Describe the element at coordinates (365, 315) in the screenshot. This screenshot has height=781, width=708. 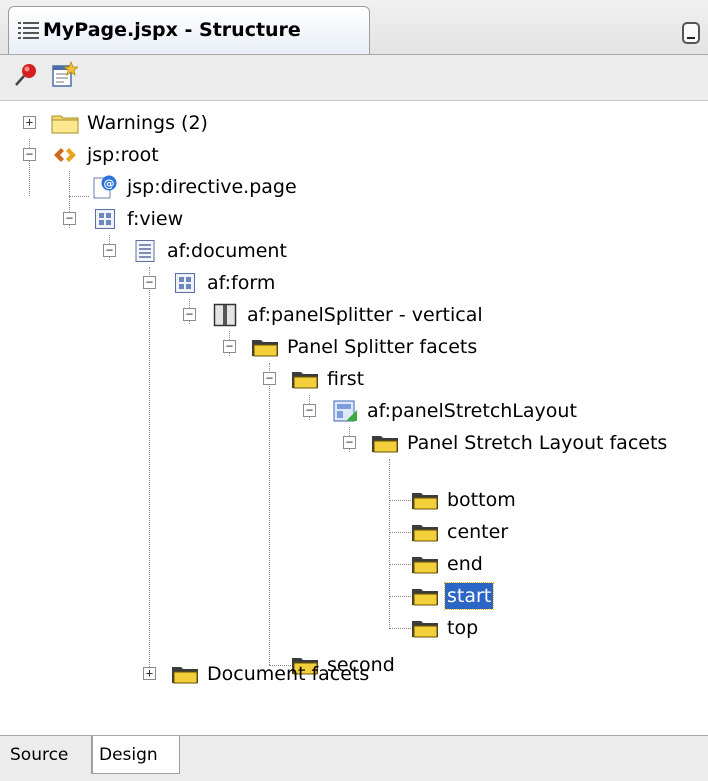
I see `tree-node-label: af:panelSplitter - vertical` at that location.